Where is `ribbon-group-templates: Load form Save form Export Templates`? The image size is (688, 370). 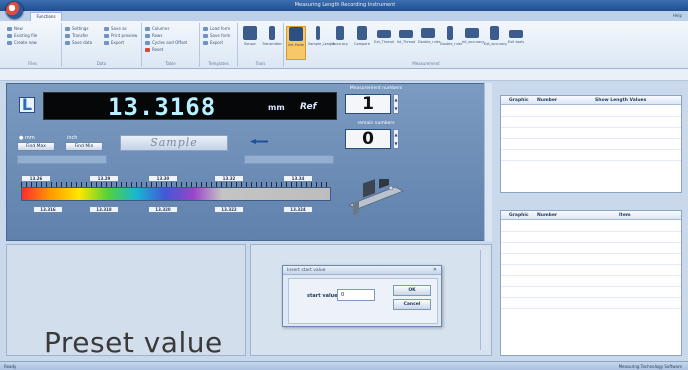 ribbon-group-templates: Load form Save form Export Templates is located at coordinates (219, 45).